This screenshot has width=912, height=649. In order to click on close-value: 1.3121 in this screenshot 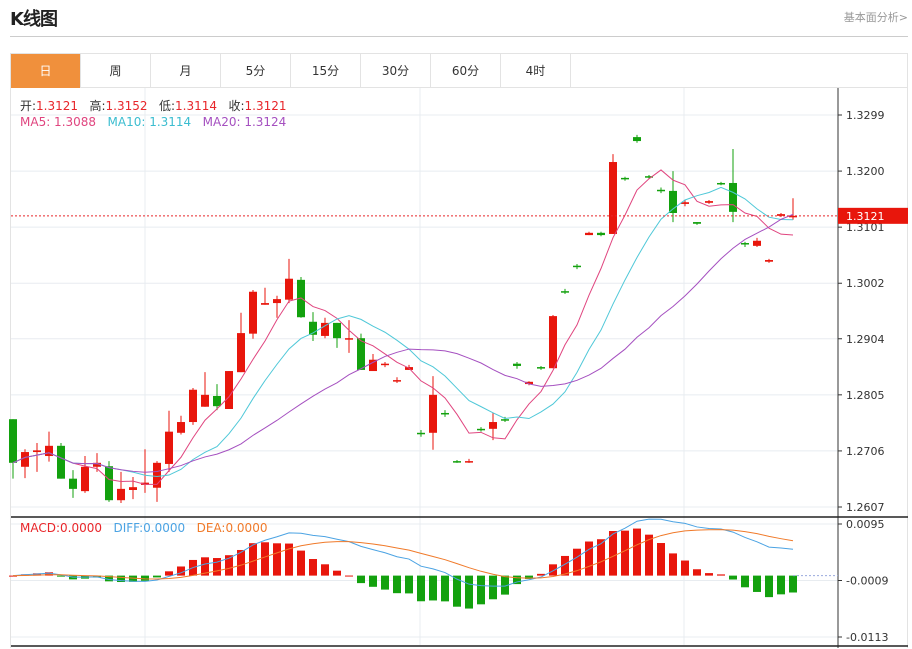, I will do `click(265, 106)`.